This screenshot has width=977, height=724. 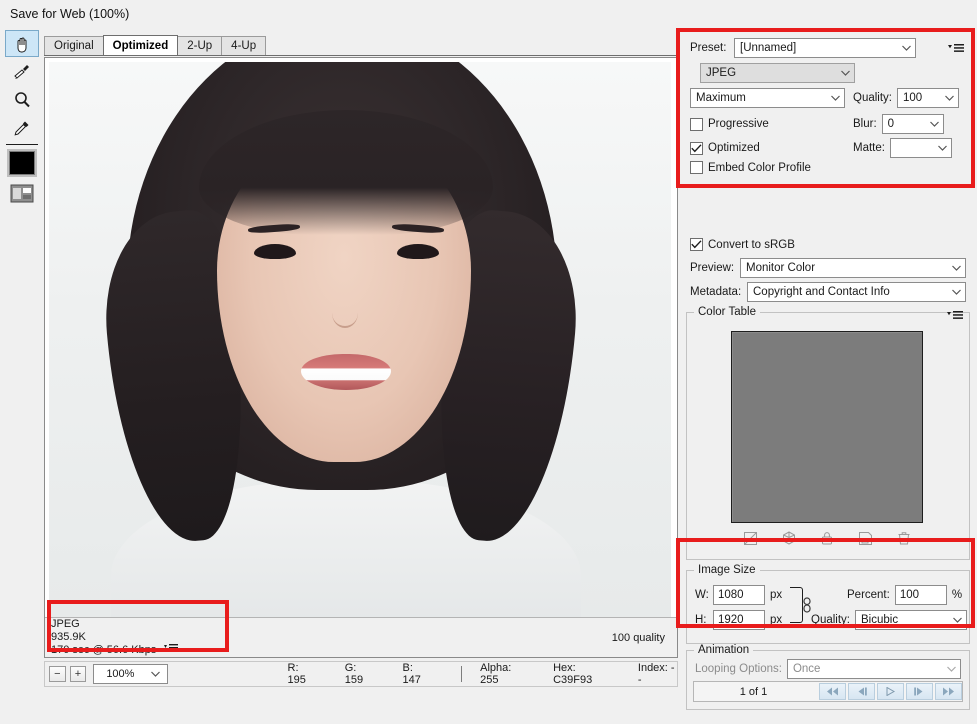 I want to click on tab-2up: 2-Up, so click(x=200, y=45).